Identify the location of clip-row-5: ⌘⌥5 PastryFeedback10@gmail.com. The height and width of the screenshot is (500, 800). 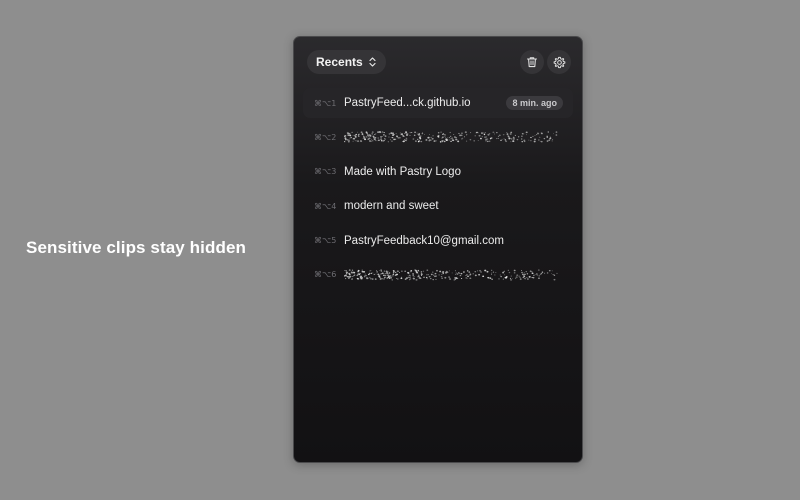
(438, 241).